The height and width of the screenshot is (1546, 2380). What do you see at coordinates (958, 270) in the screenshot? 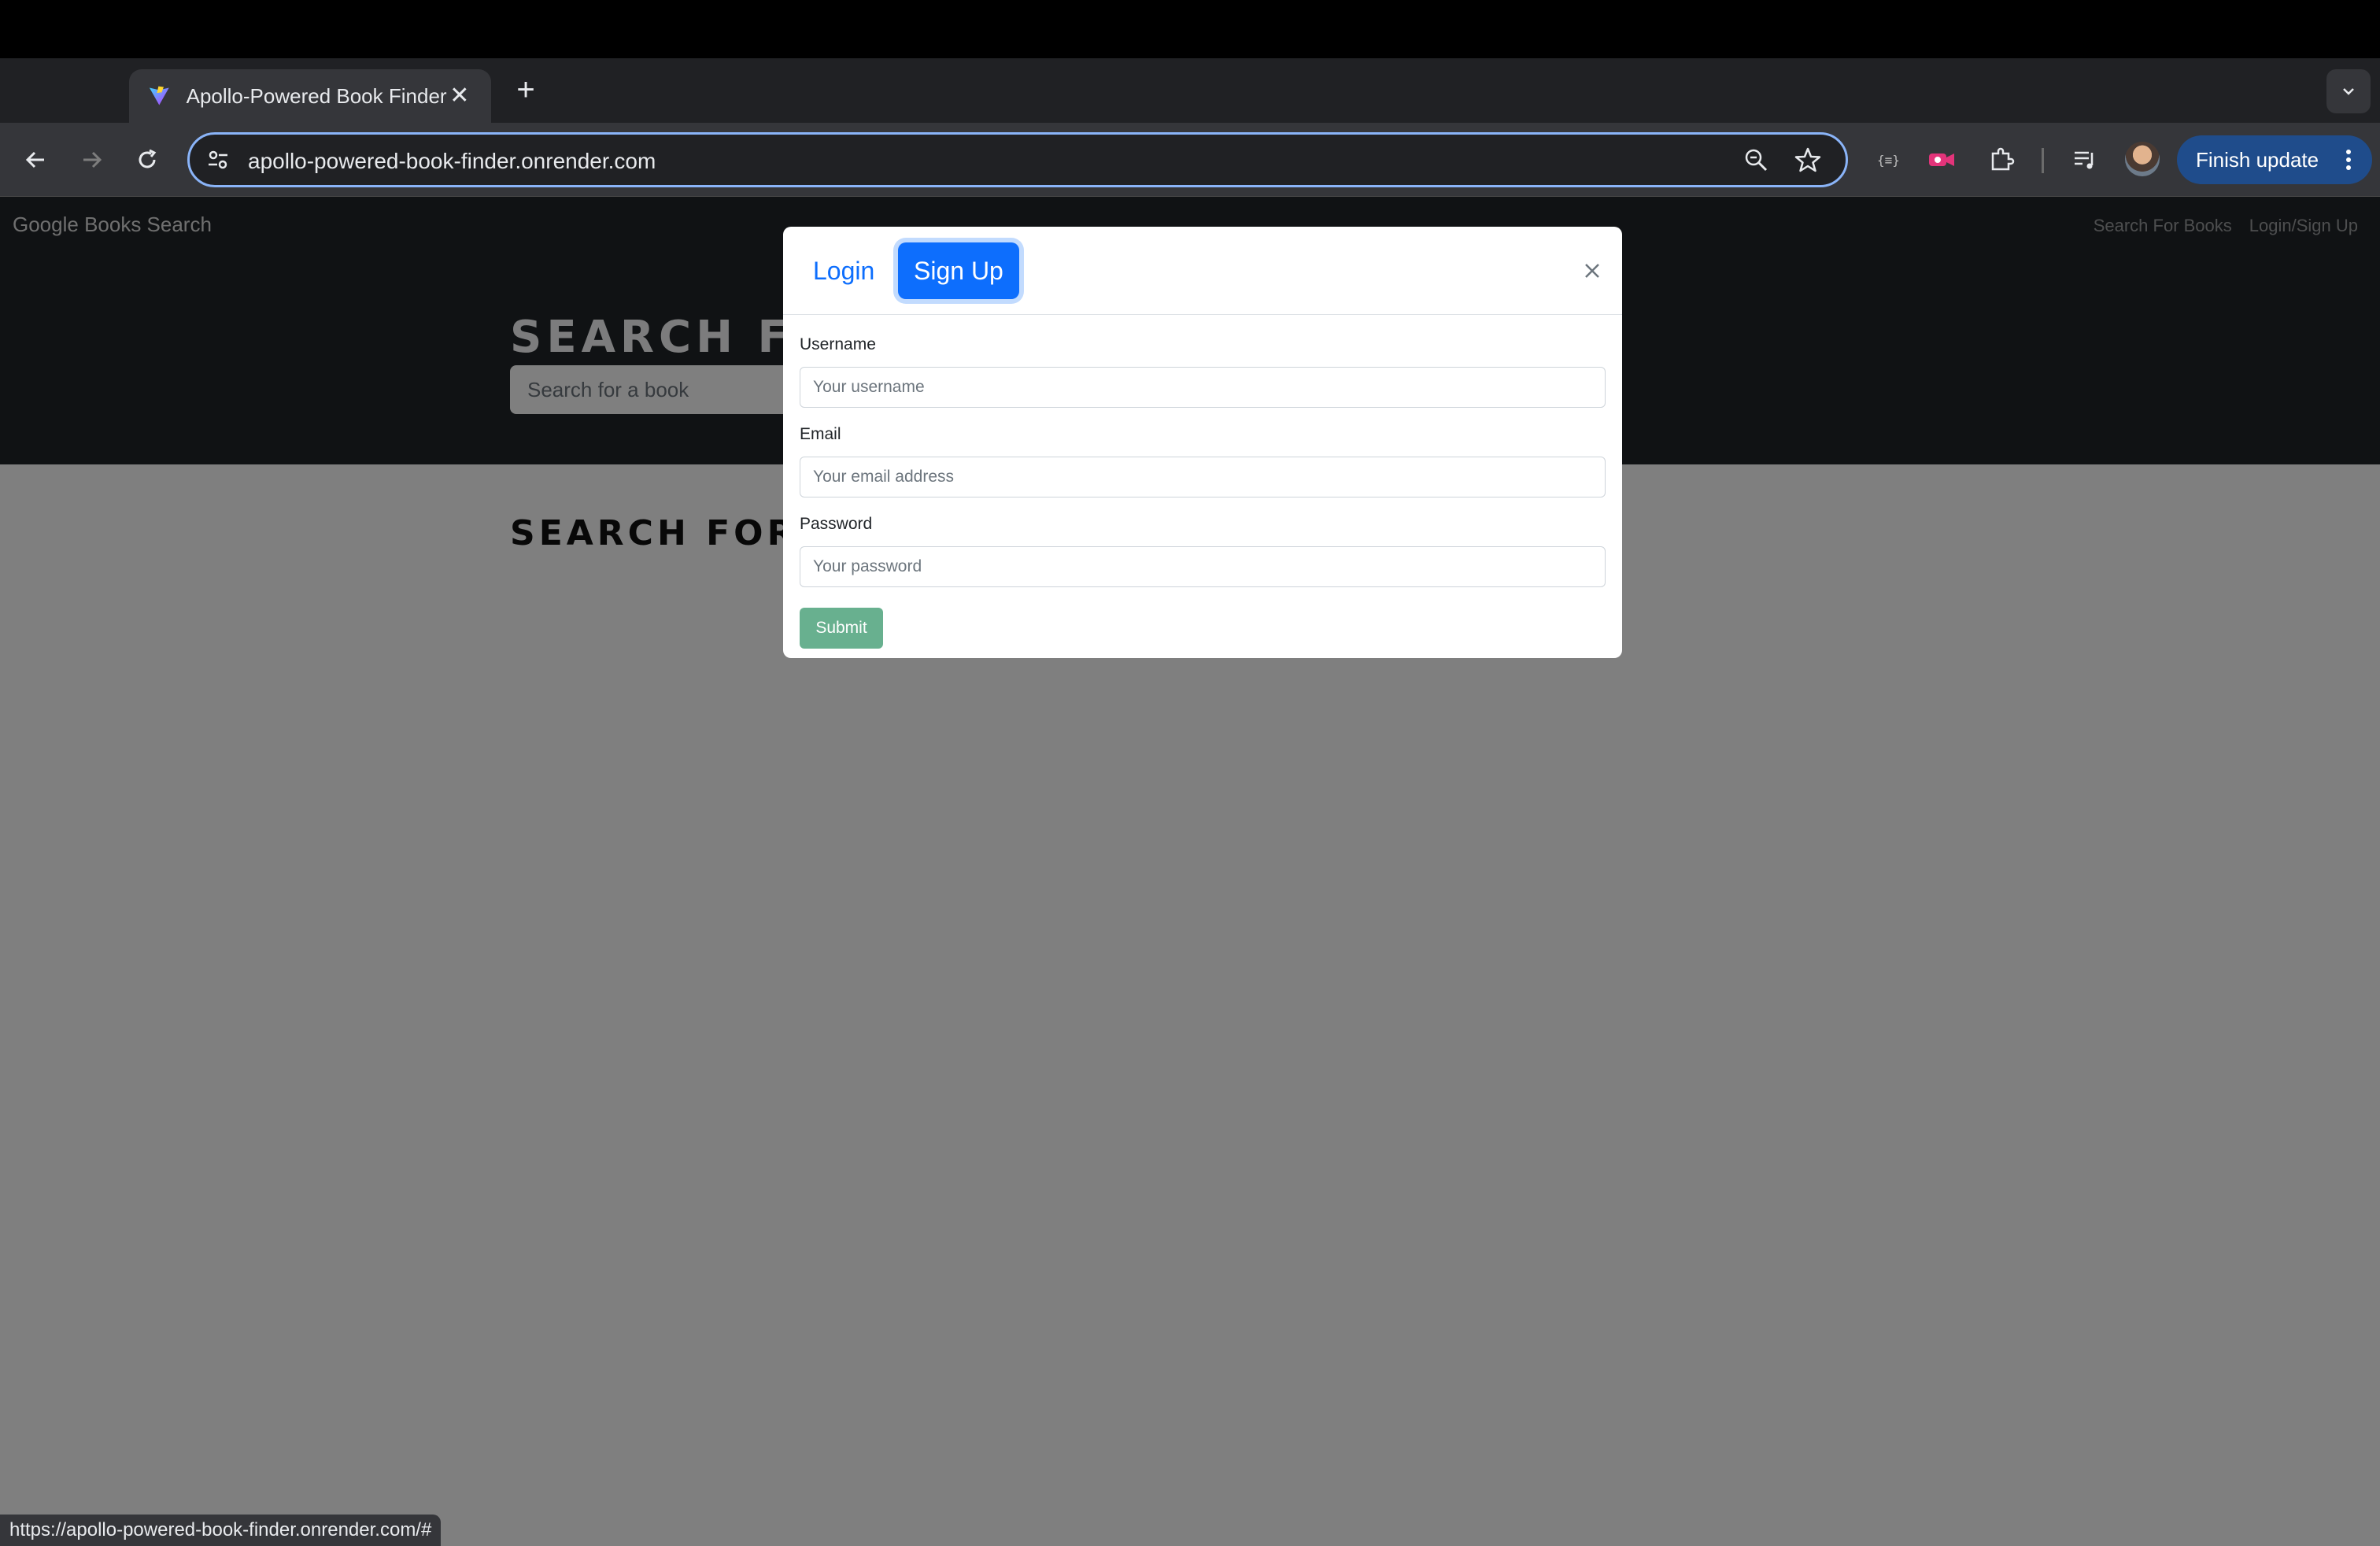
I see `tab-sign-up: Sign Up` at bounding box center [958, 270].